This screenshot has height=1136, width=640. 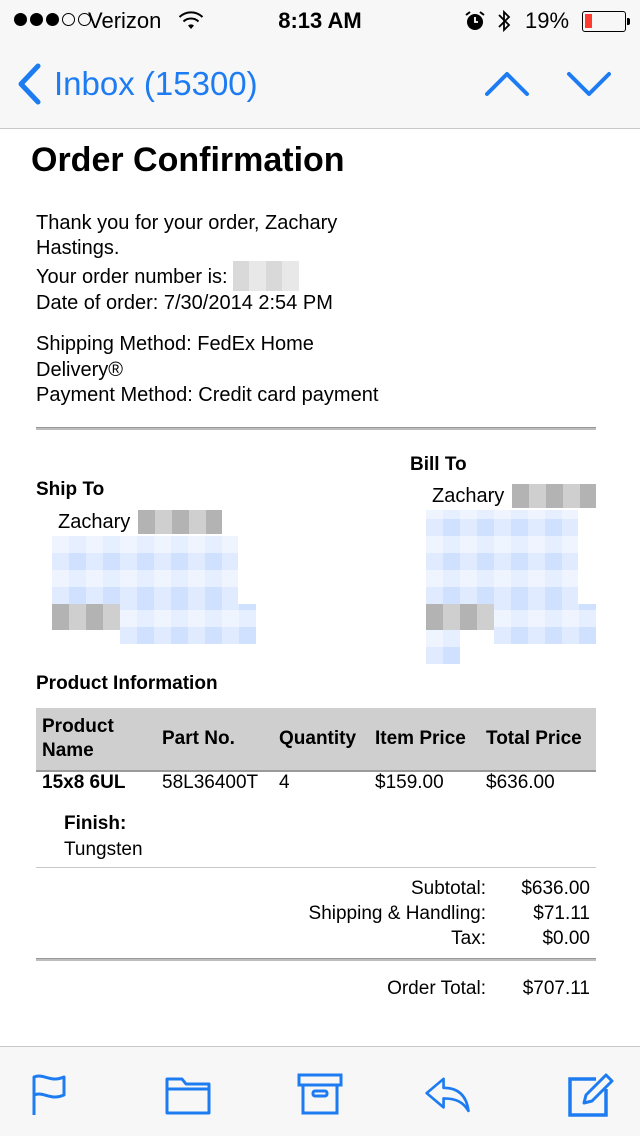 I want to click on col-quantity: Quantity, so click(x=318, y=738).